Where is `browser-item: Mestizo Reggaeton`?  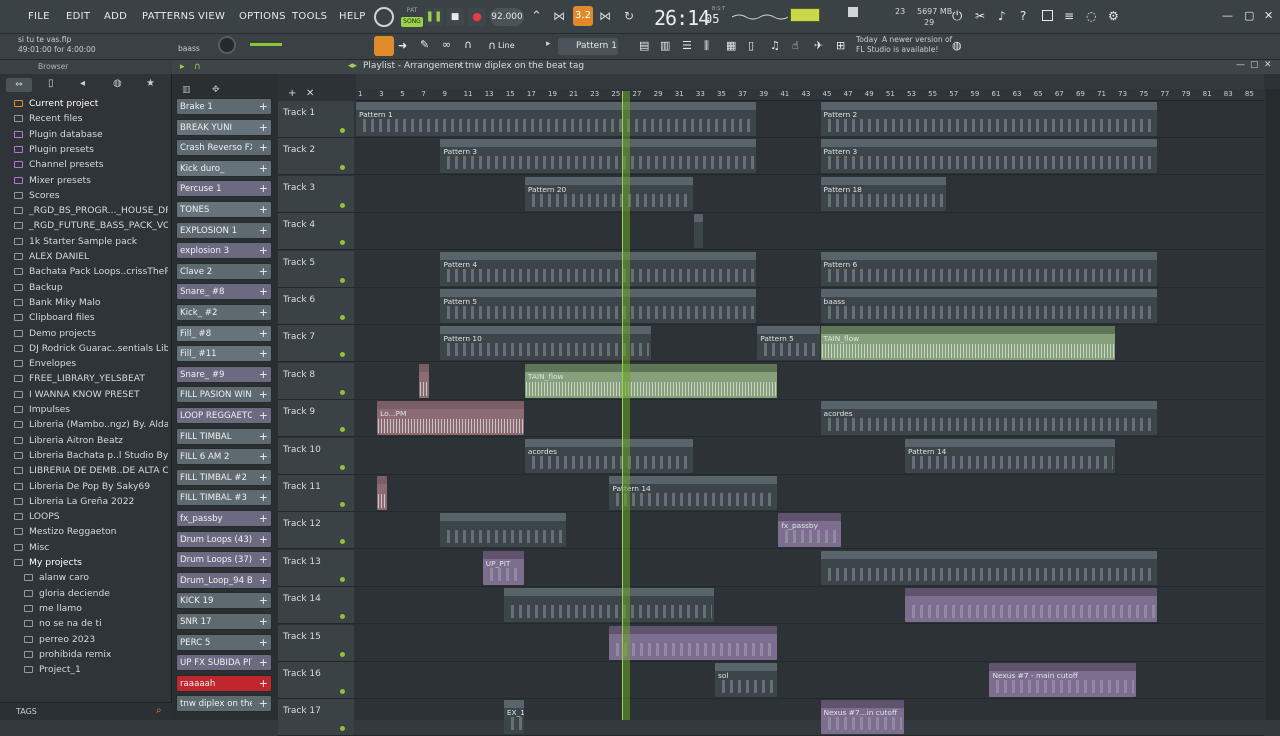 browser-item: Mestizo Reggaeton is located at coordinates (91, 531).